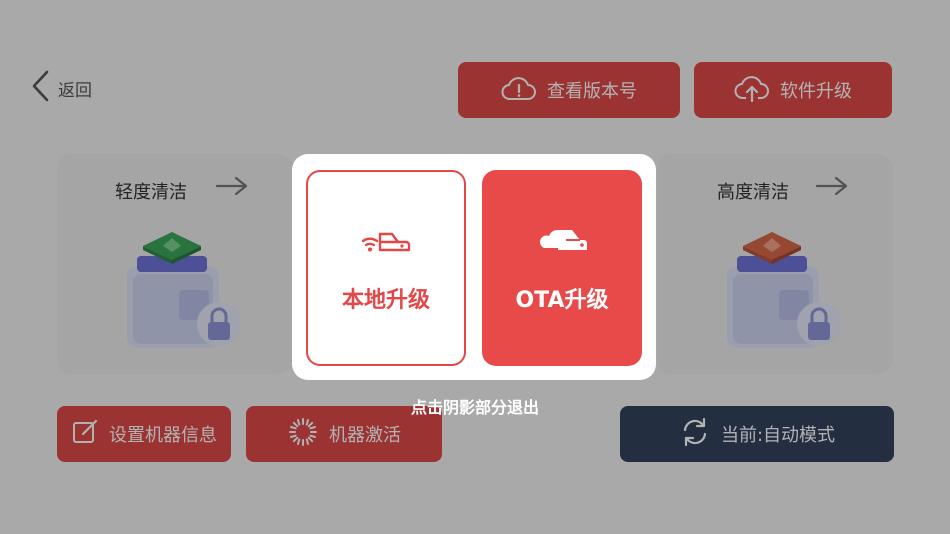 The image size is (950, 534). I want to click on ota-upgrade-label: OTA升级, so click(562, 300).